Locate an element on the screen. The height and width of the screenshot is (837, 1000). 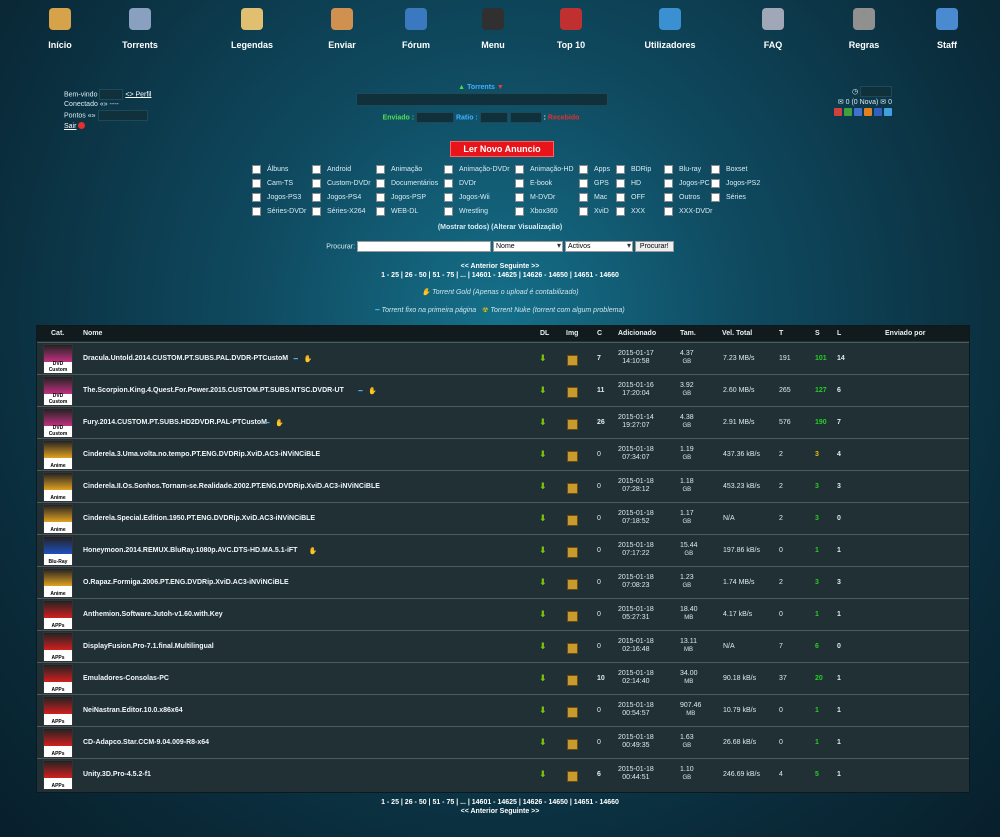
category-checkbox: Jogos-PS2 is located at coordinates (735, 183).